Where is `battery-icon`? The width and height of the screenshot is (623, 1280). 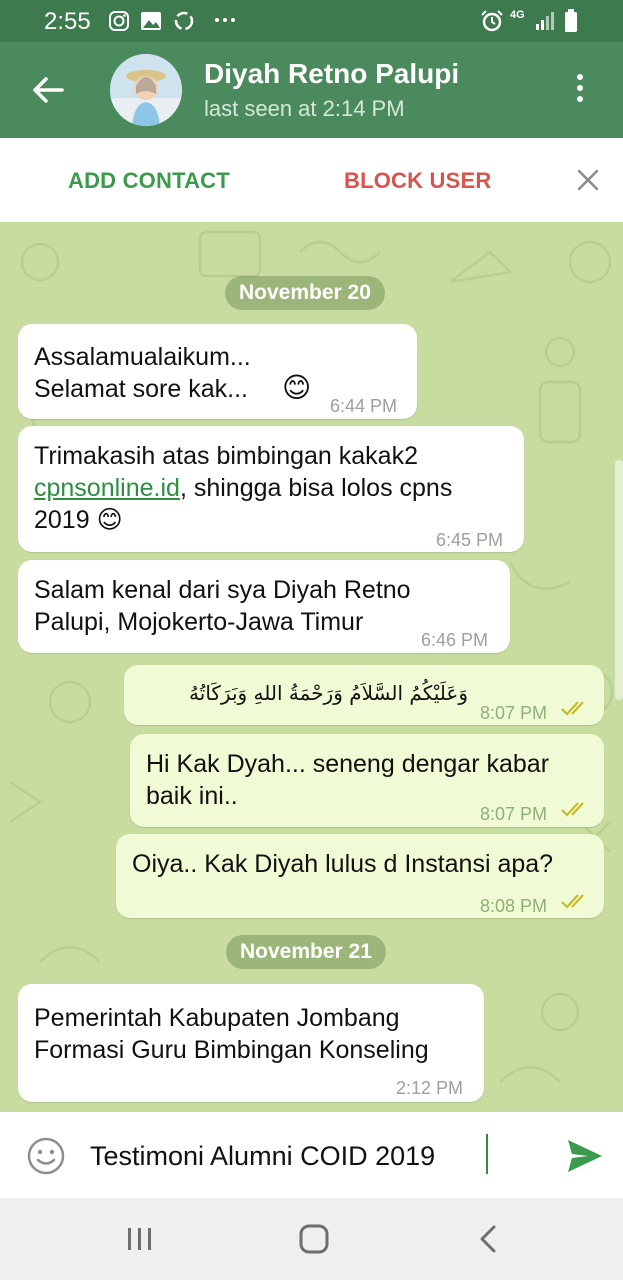 battery-icon is located at coordinates (571, 20).